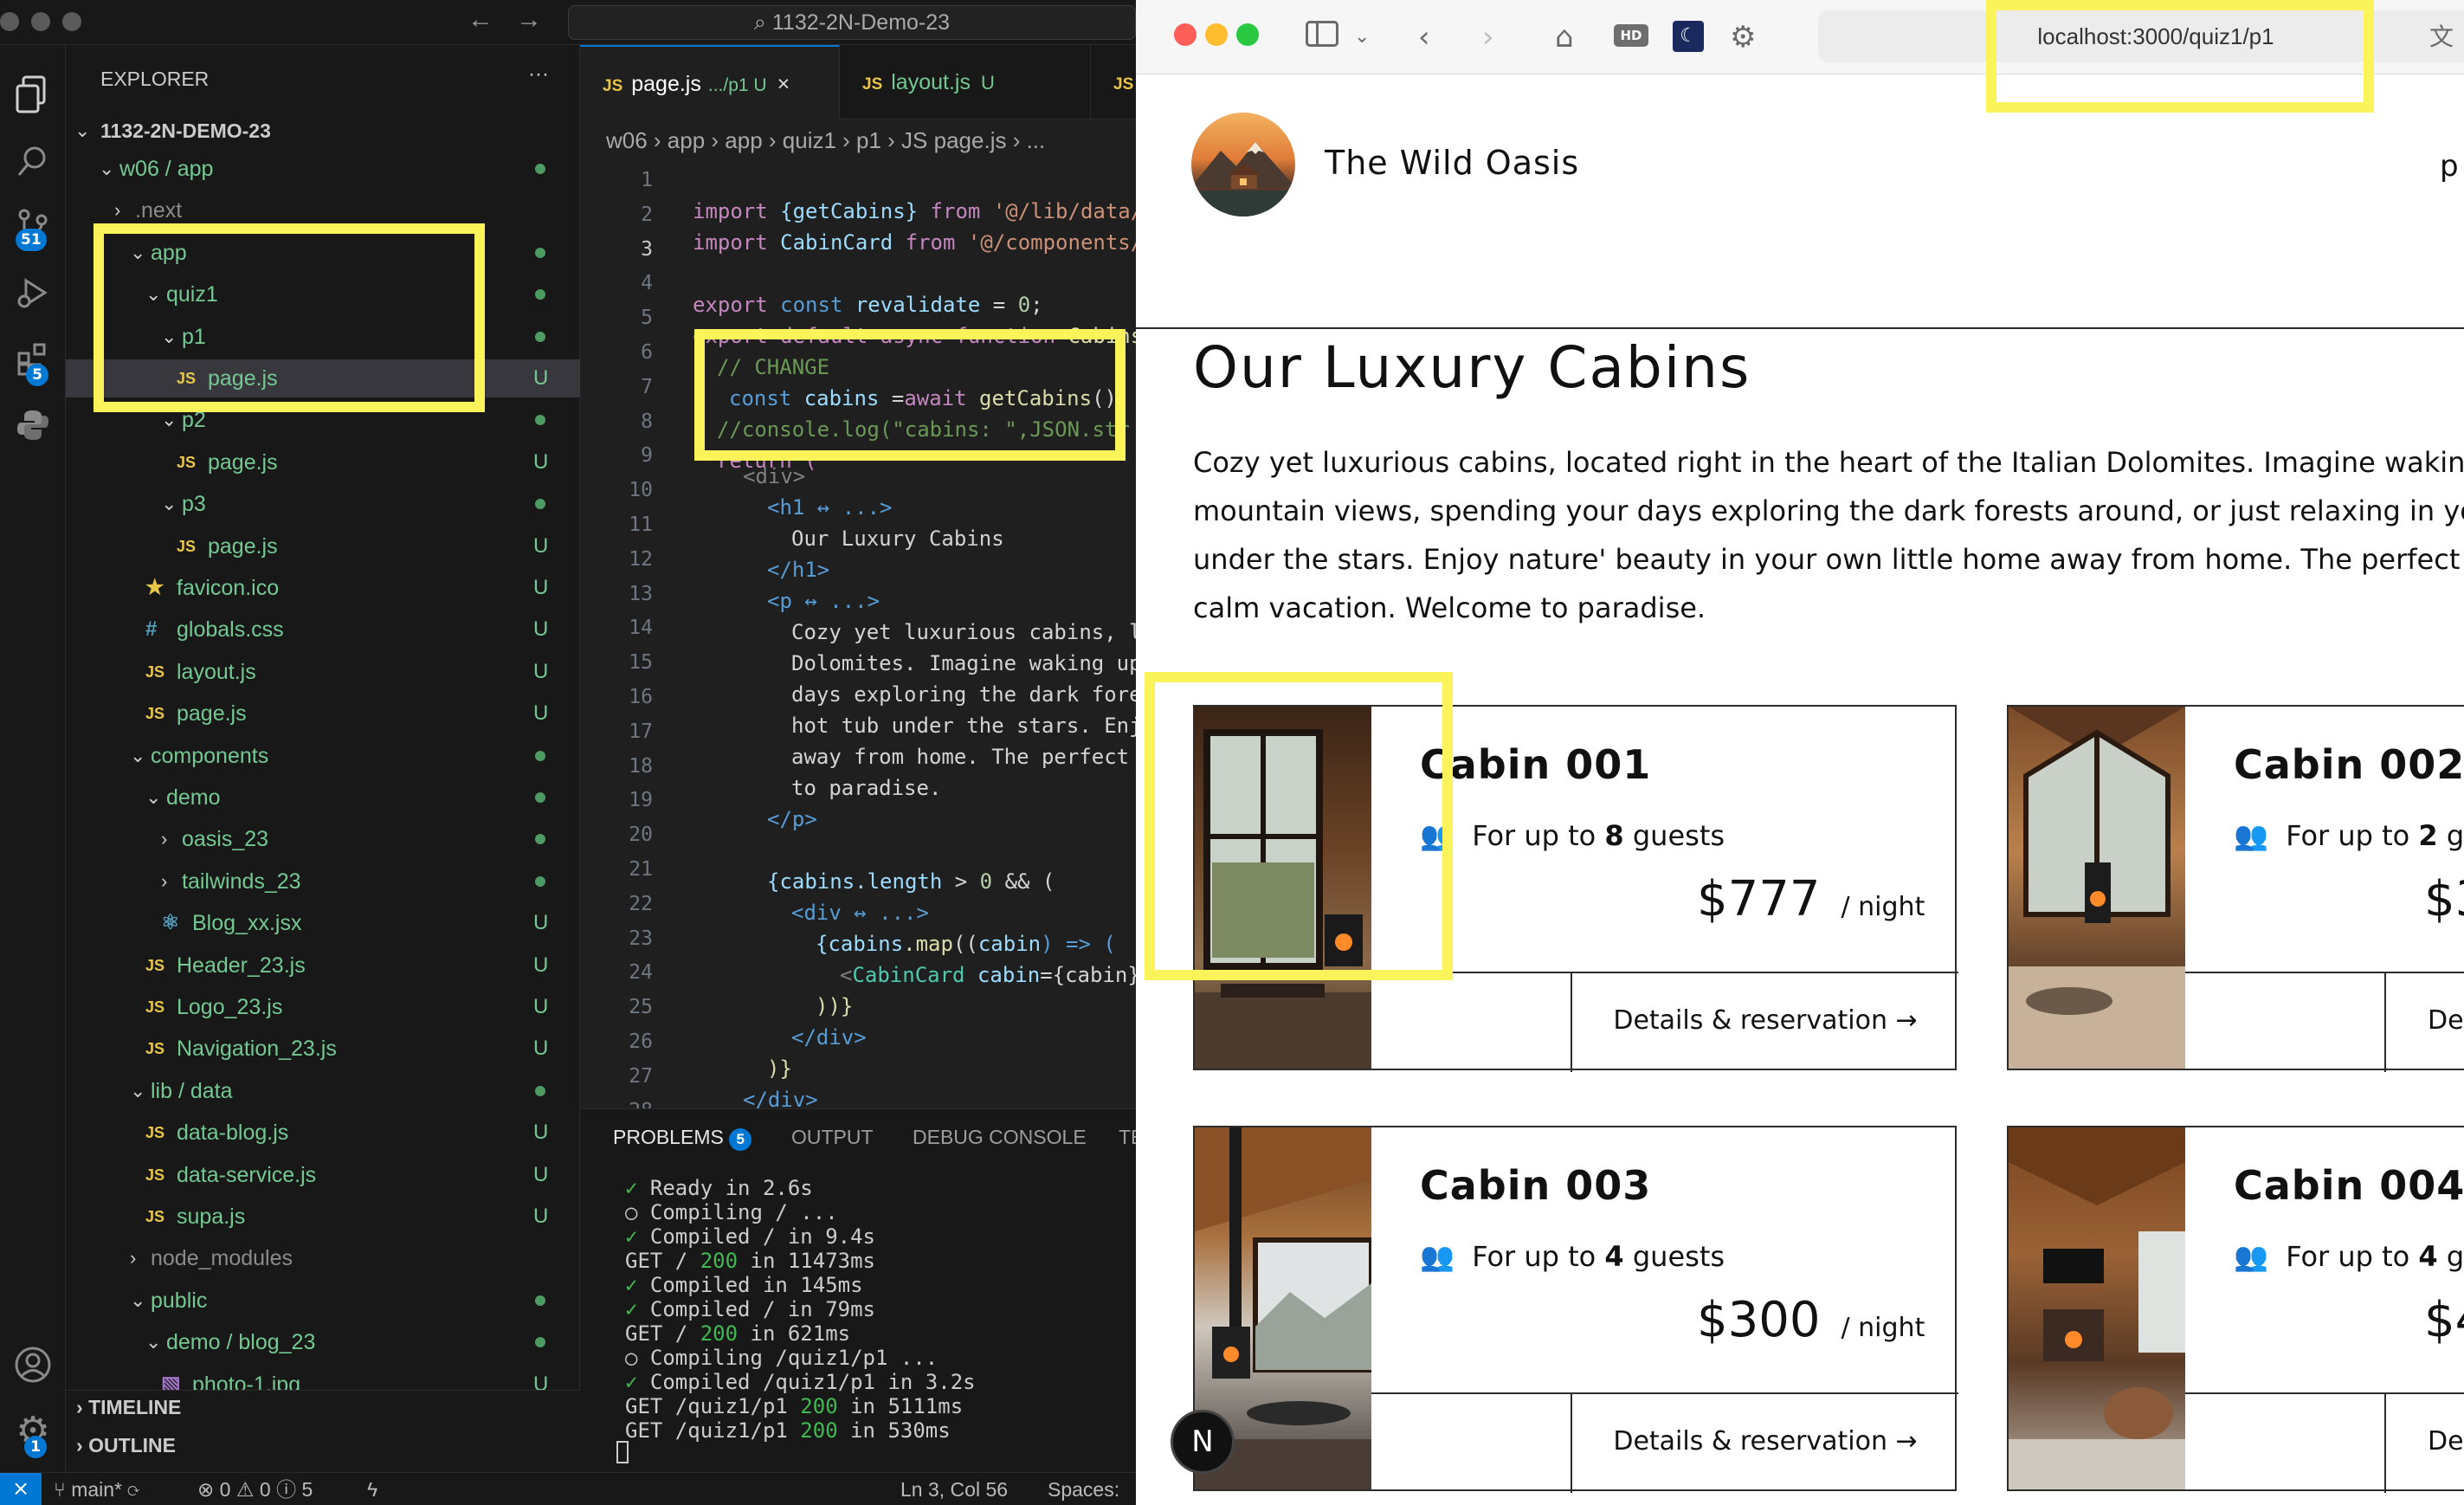  Describe the element at coordinates (960, 756) in the screenshot. I see `code-line-20: away from home. The perfect` at that location.